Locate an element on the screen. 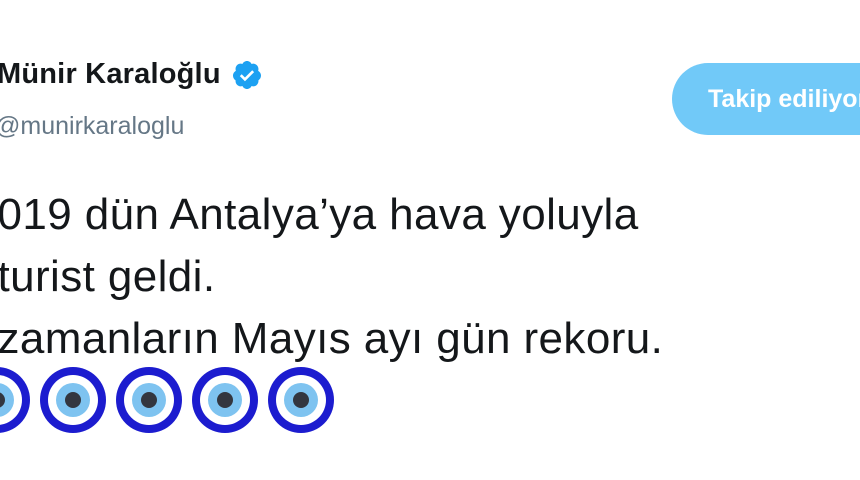 Image resolution: width=860 pixels, height=480 pixels. emoji-row is located at coordinates (171, 400).